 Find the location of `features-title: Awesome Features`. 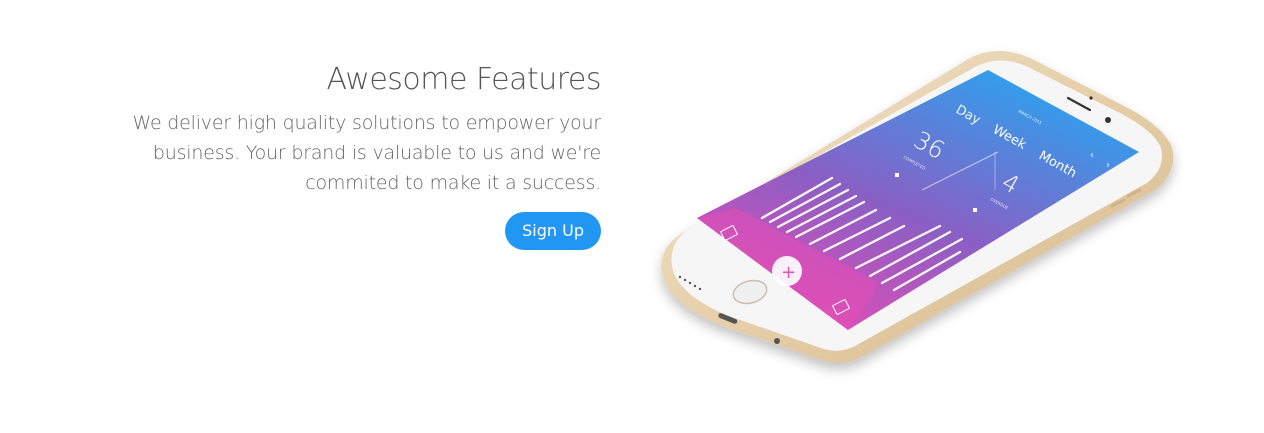

features-title: Awesome Features is located at coordinates (464, 79).